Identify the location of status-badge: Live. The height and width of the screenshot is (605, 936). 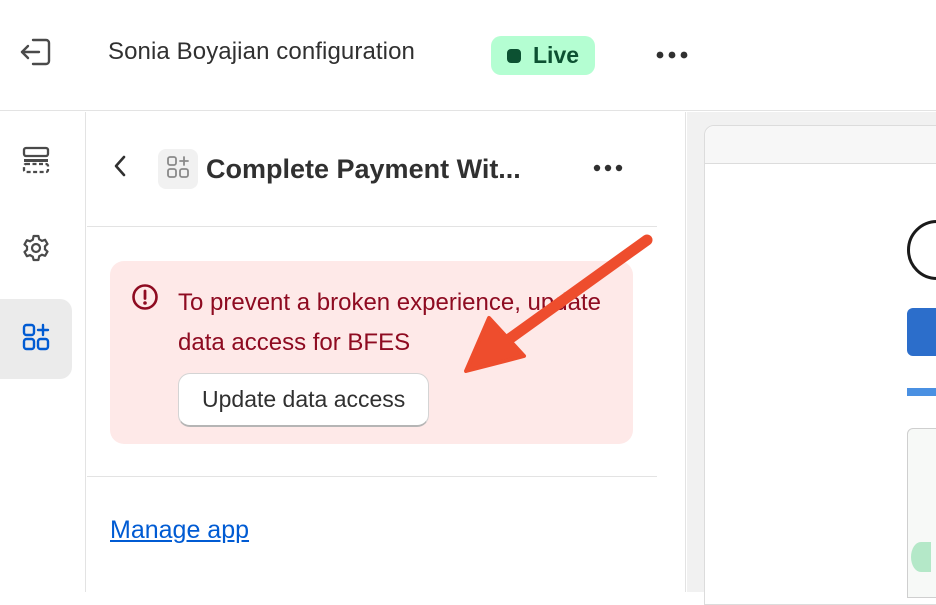
(543, 55).